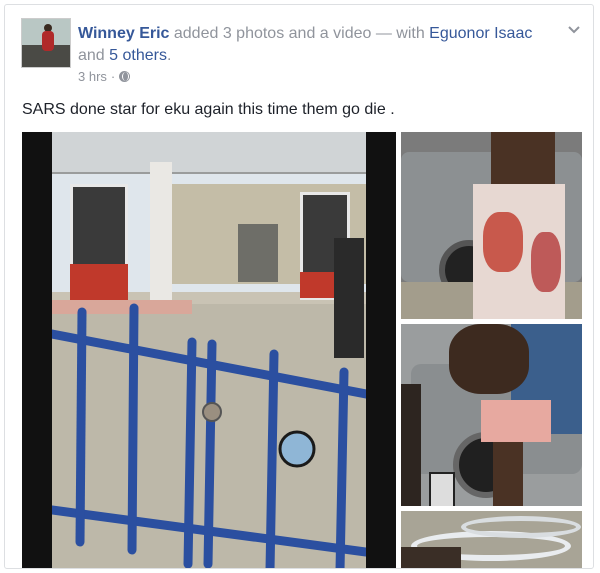 This screenshot has height=573, width=600. I want to click on post-meta: 3 hrs ·, so click(104, 76).